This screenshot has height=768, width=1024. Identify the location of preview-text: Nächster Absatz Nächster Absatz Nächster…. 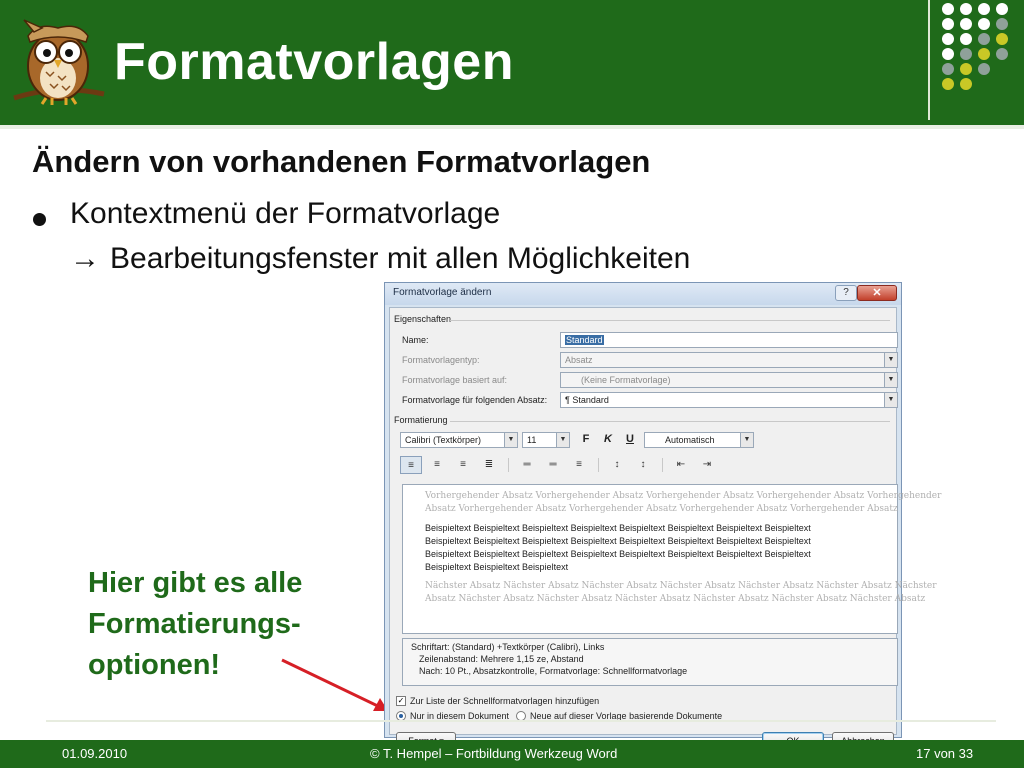
(681, 586).